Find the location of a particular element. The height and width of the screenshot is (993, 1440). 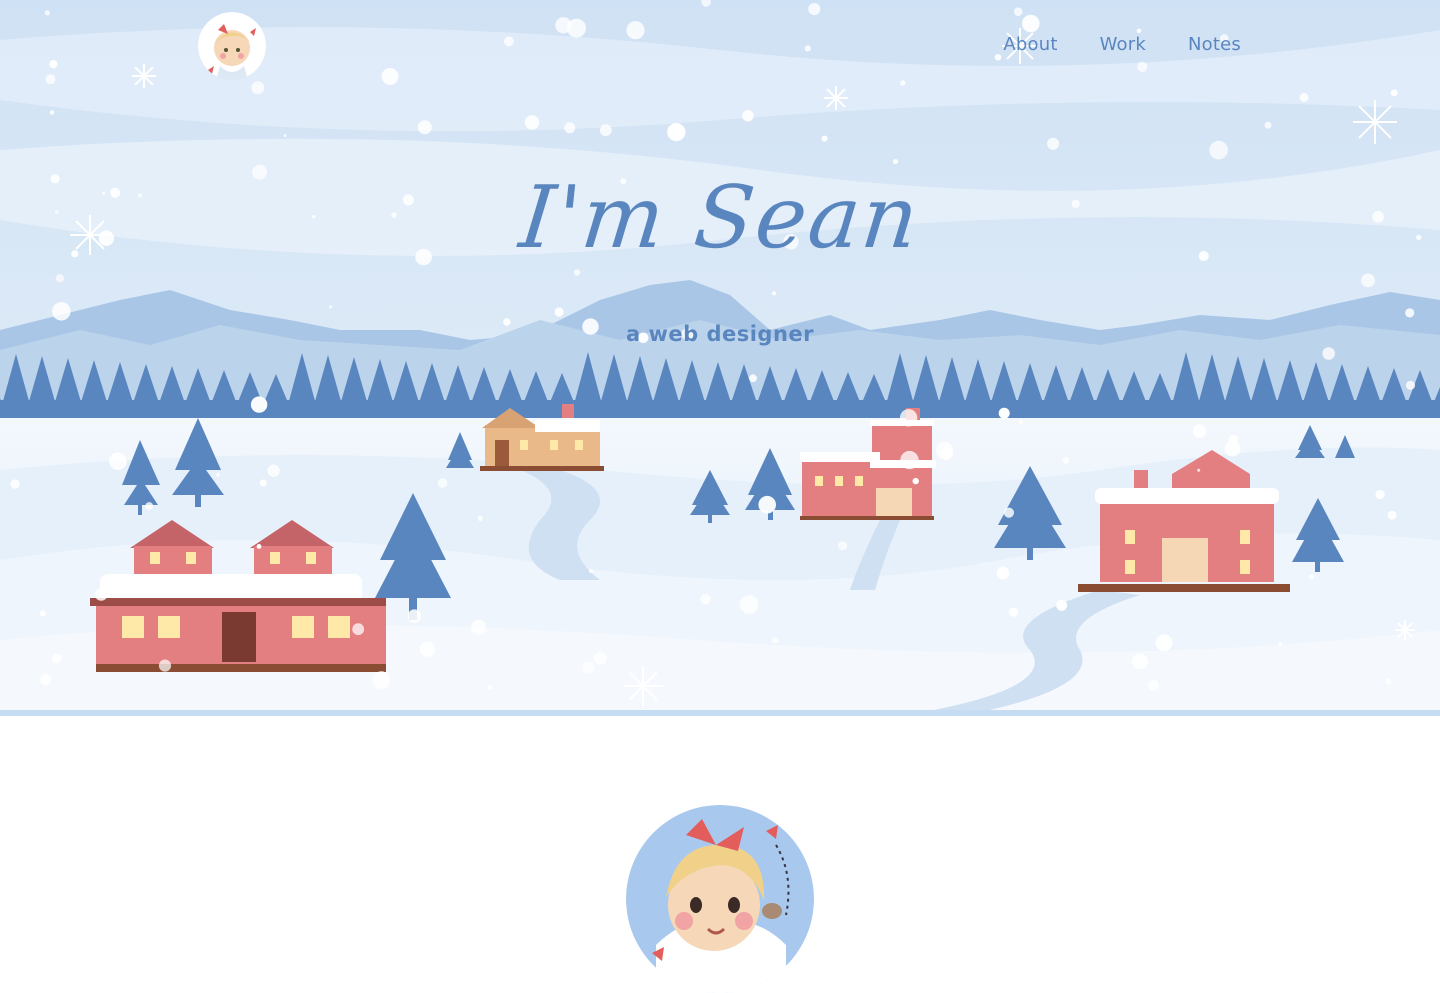

nav-work: Work is located at coordinates (1123, 44).